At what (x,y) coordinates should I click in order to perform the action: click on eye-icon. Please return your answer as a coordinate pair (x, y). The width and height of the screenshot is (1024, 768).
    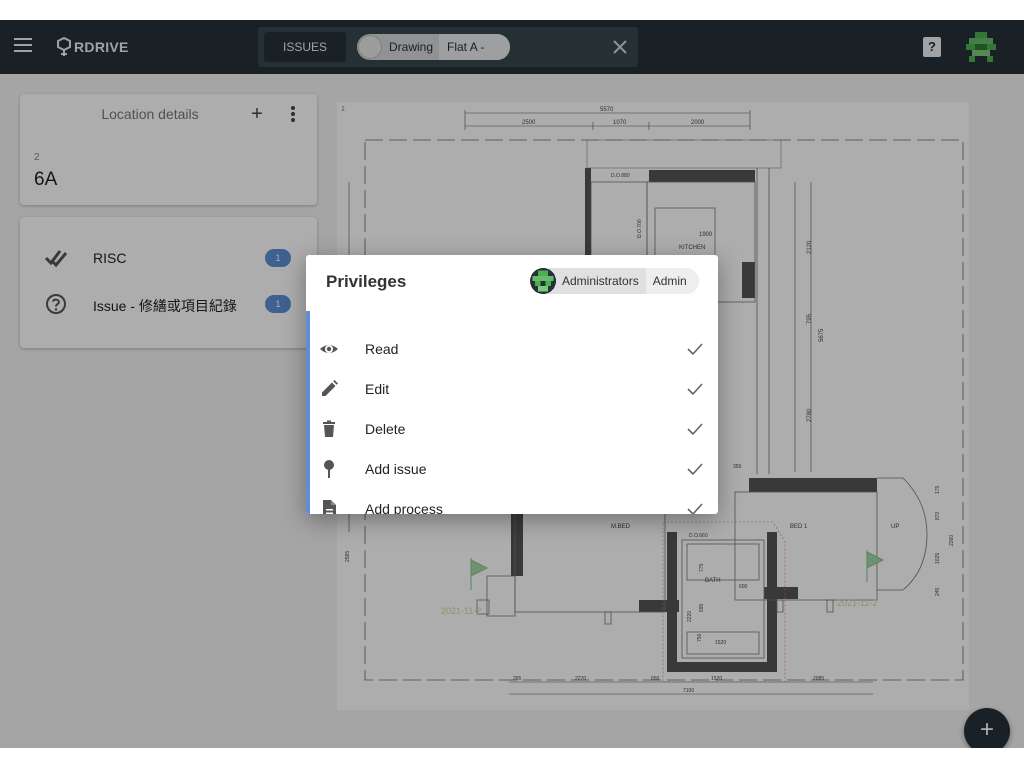
    Looking at the image, I should click on (329, 349).